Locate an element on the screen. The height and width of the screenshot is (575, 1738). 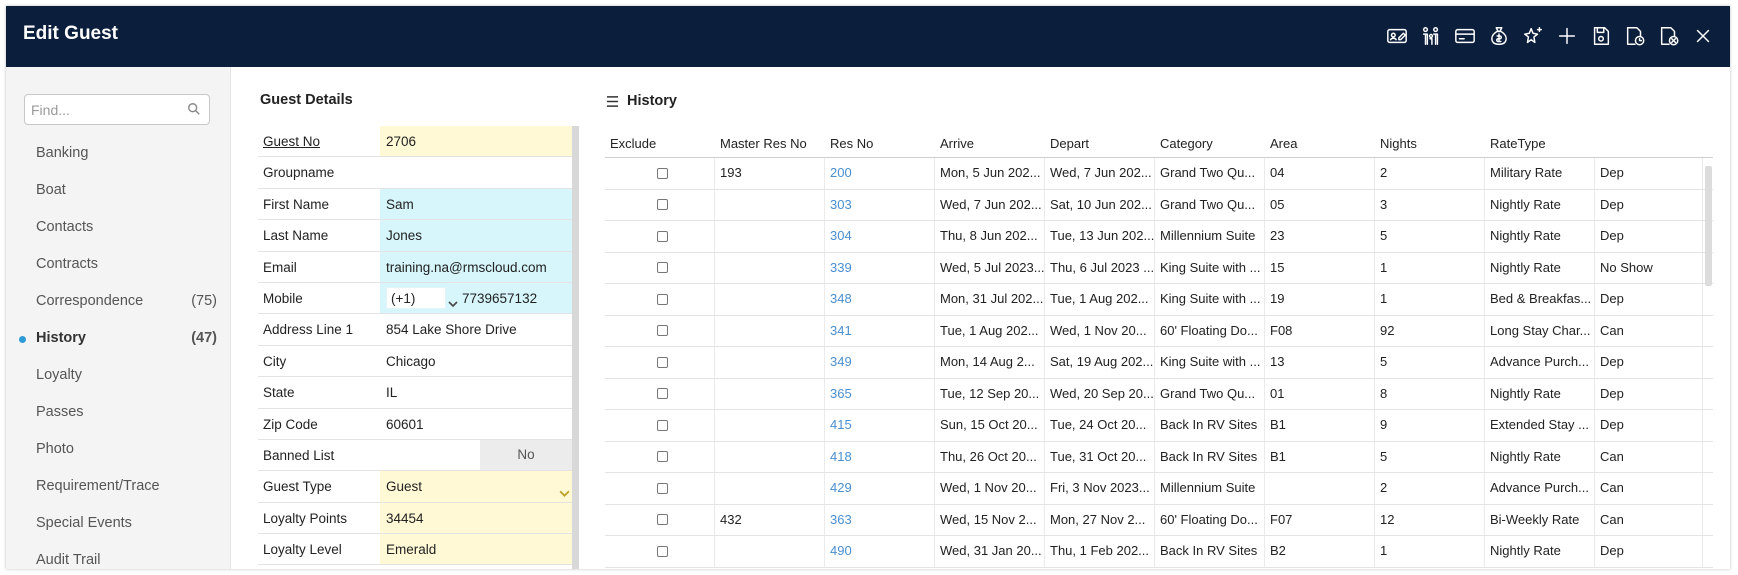
stars-icon is located at coordinates (1533, 36).